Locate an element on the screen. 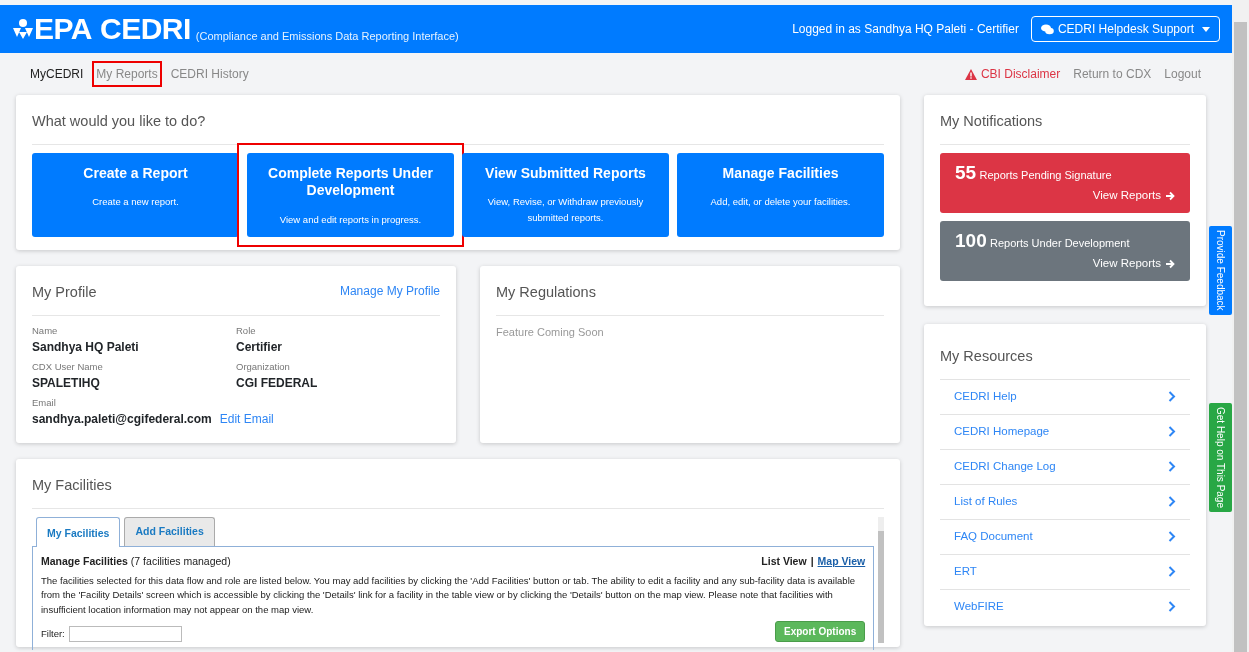 Image resolution: width=1249 pixels, height=652 pixels. edit-email-link: Edit Email is located at coordinates (246, 419).